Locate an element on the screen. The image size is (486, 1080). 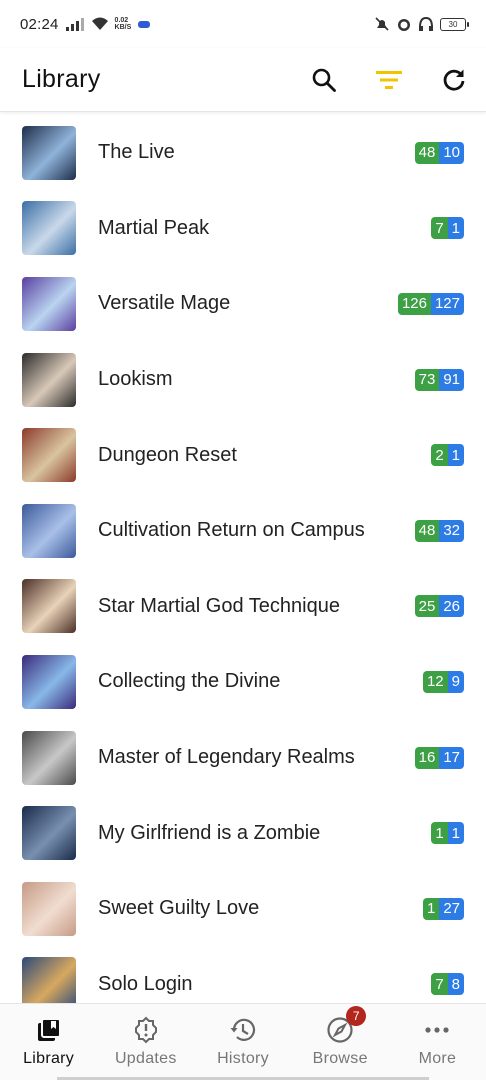
manga-title: Lookism is located at coordinates (135, 379).